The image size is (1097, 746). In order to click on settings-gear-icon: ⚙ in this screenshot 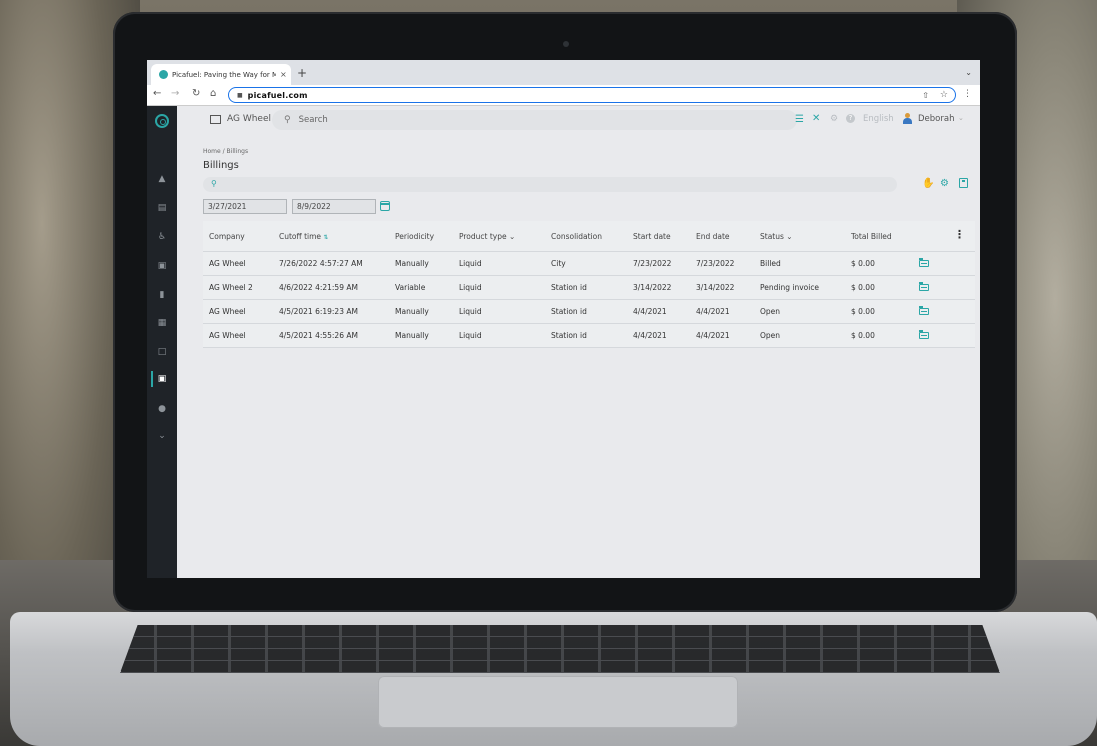, I will do `click(834, 119)`.